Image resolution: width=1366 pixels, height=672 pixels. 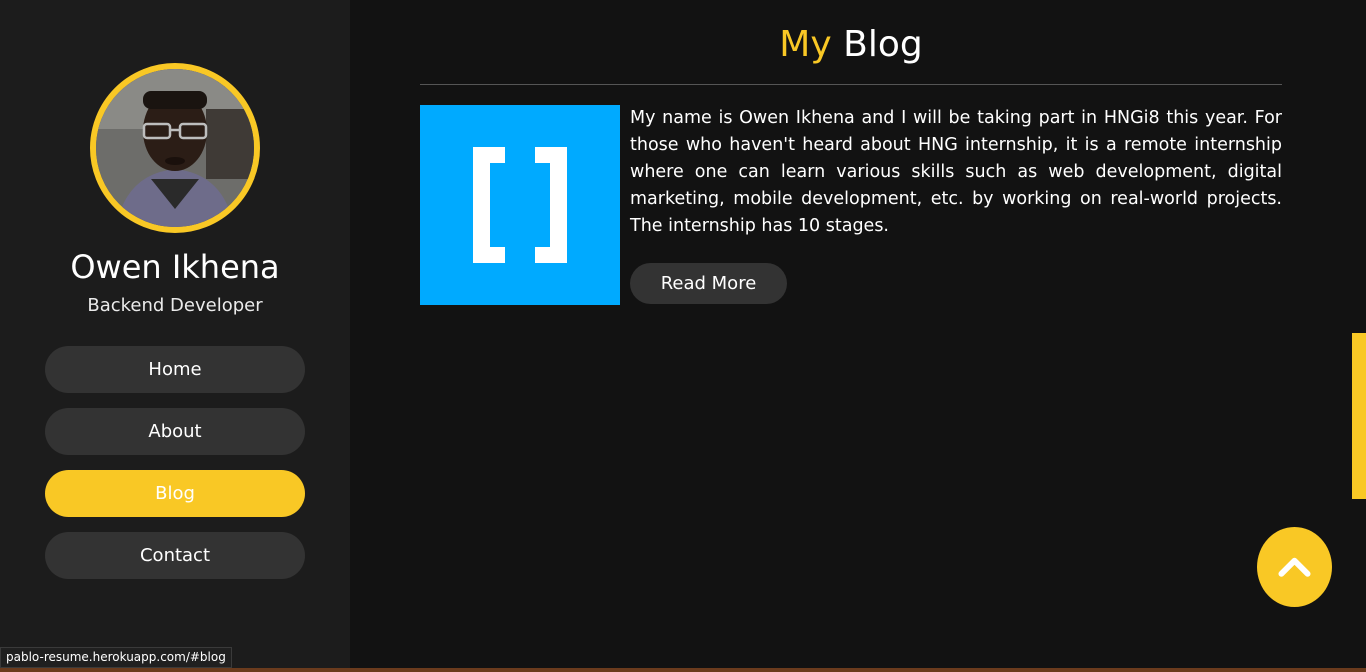 What do you see at coordinates (1359, 416) in the screenshot?
I see `scrollbar-thumb` at bounding box center [1359, 416].